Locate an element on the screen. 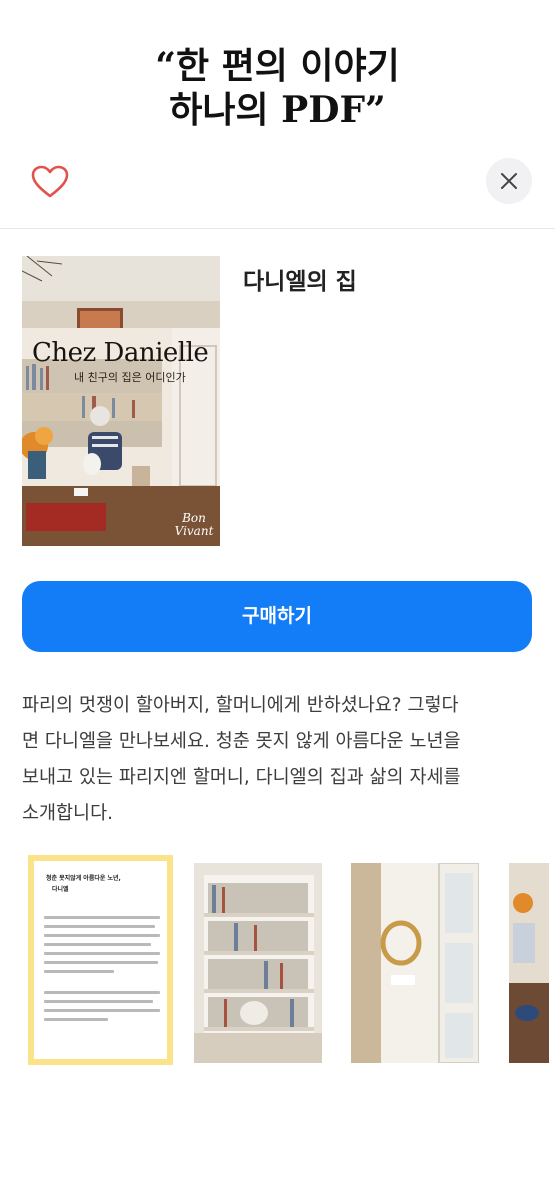  cover-brand-logo: Bon Vivant is located at coordinates (194, 525).